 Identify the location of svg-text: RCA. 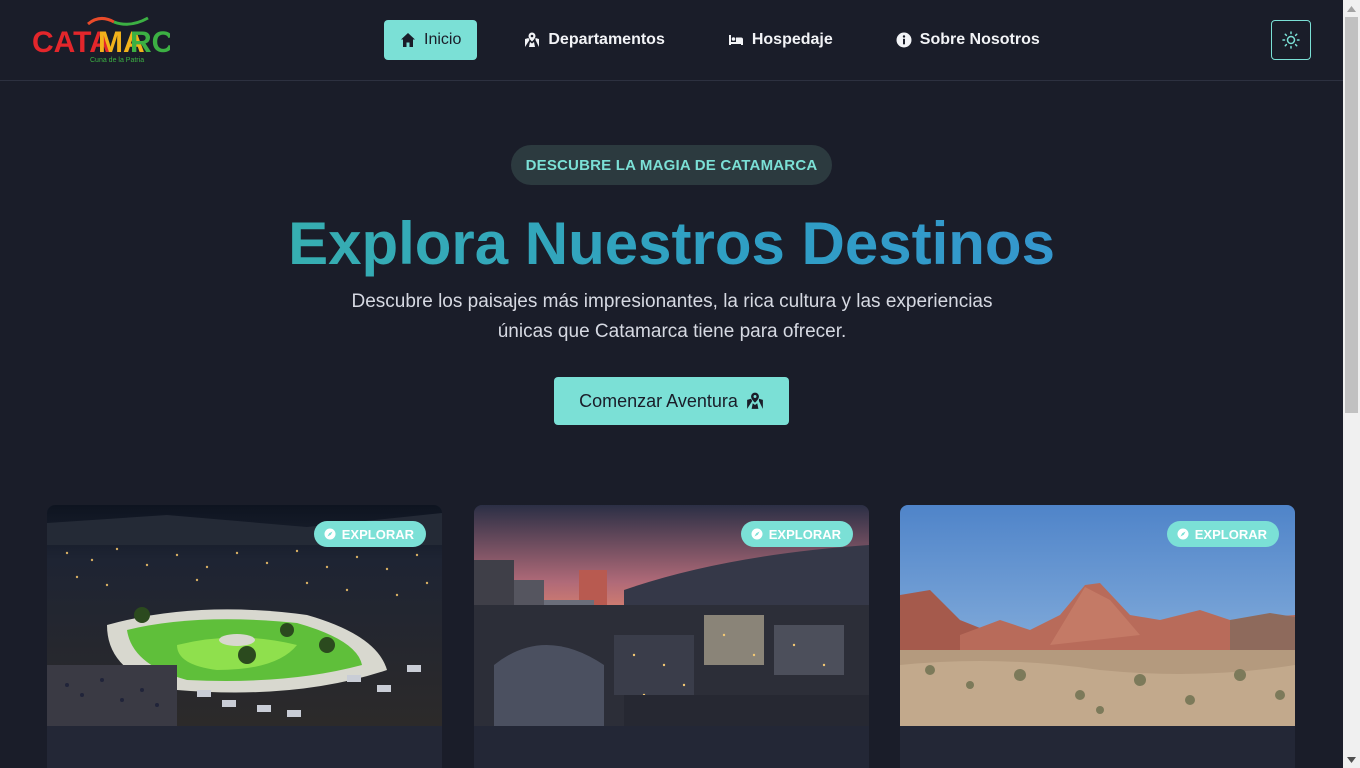
(150, 42).